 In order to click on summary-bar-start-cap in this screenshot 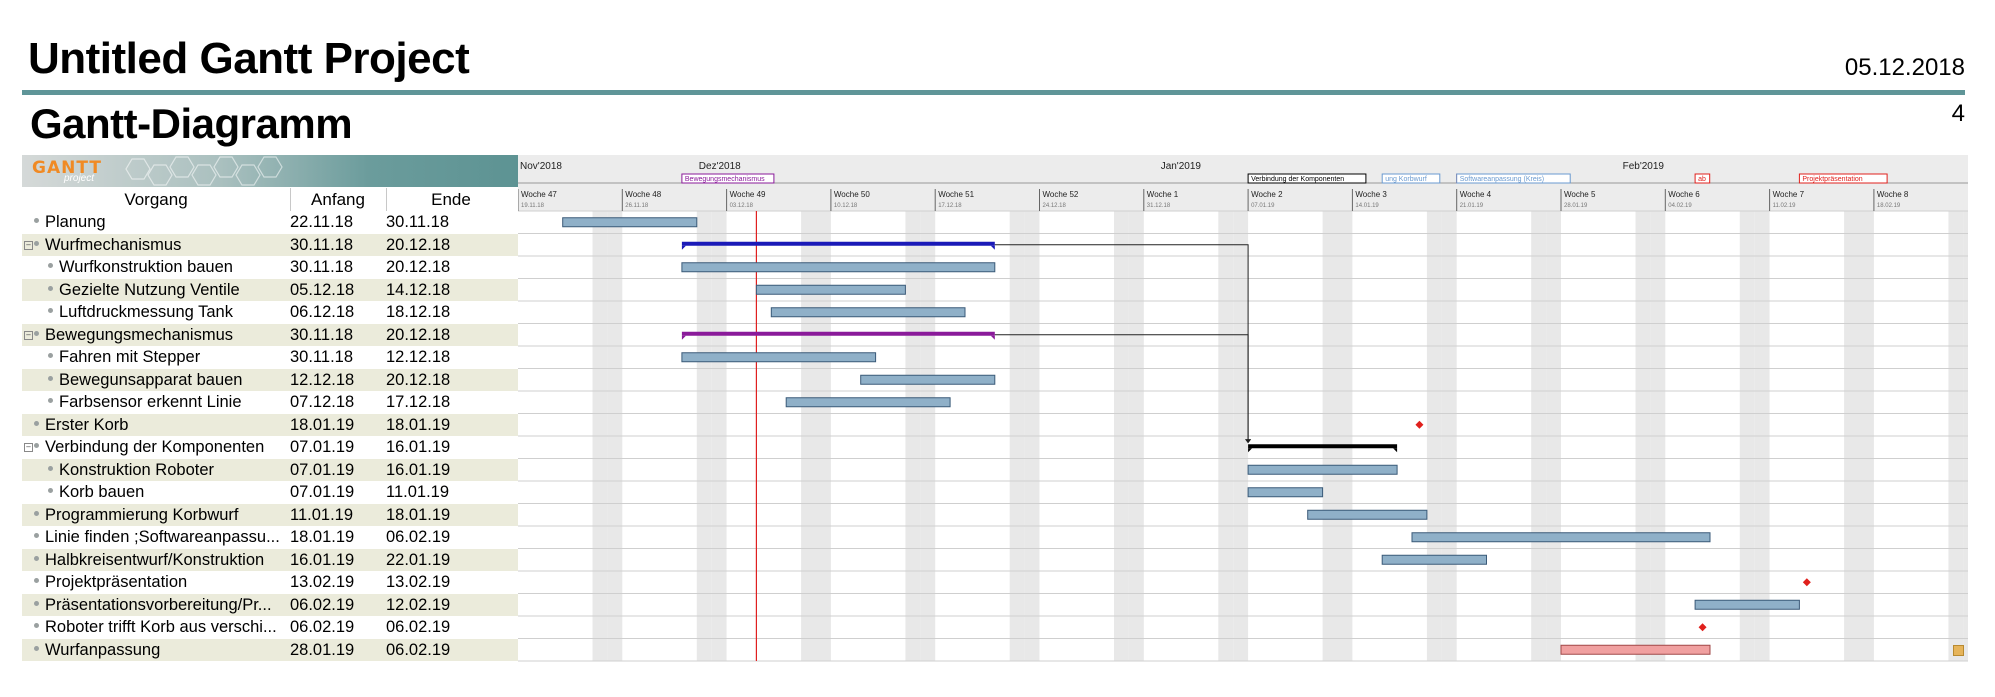, I will do `click(683, 337)`.